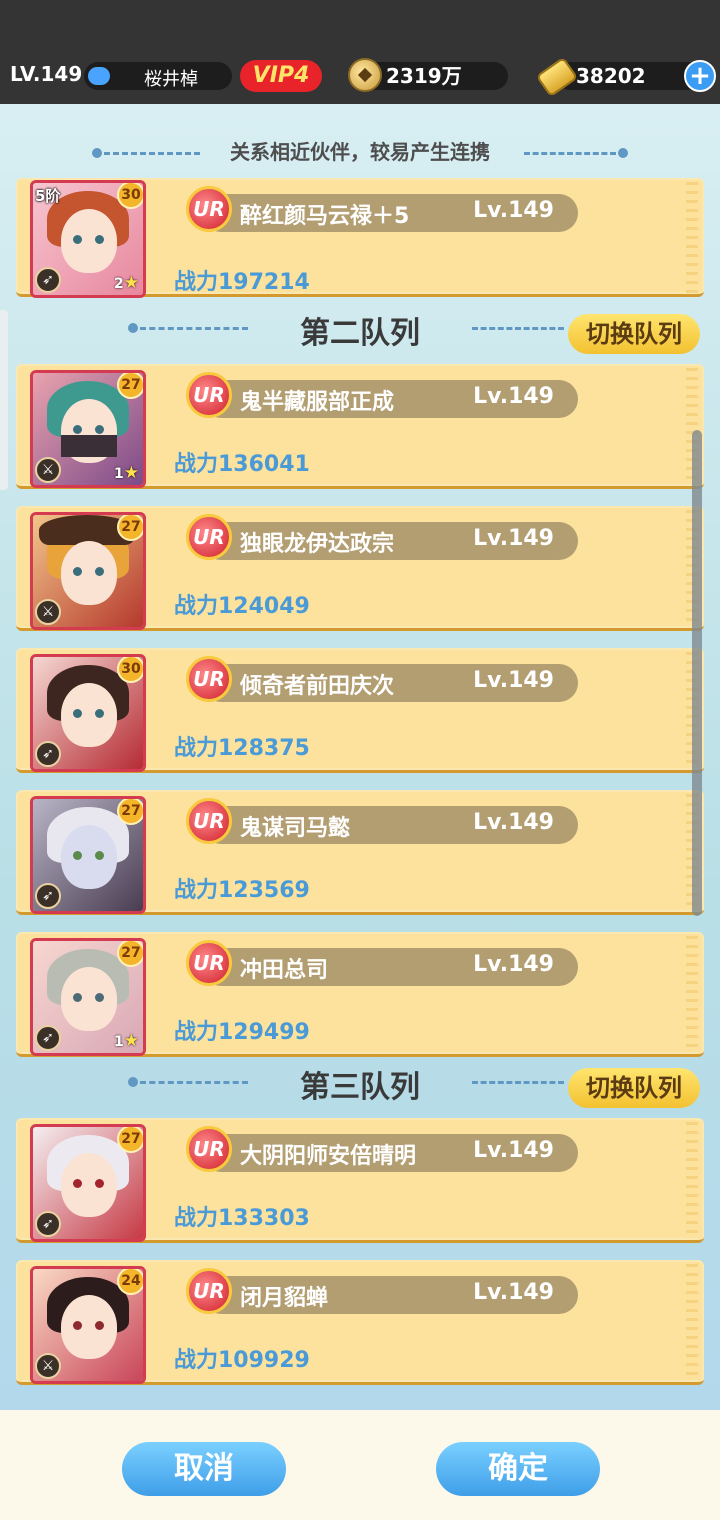 Image resolution: width=720 pixels, height=1520 pixels. I want to click on hero-power: 战力124049, so click(242, 606).